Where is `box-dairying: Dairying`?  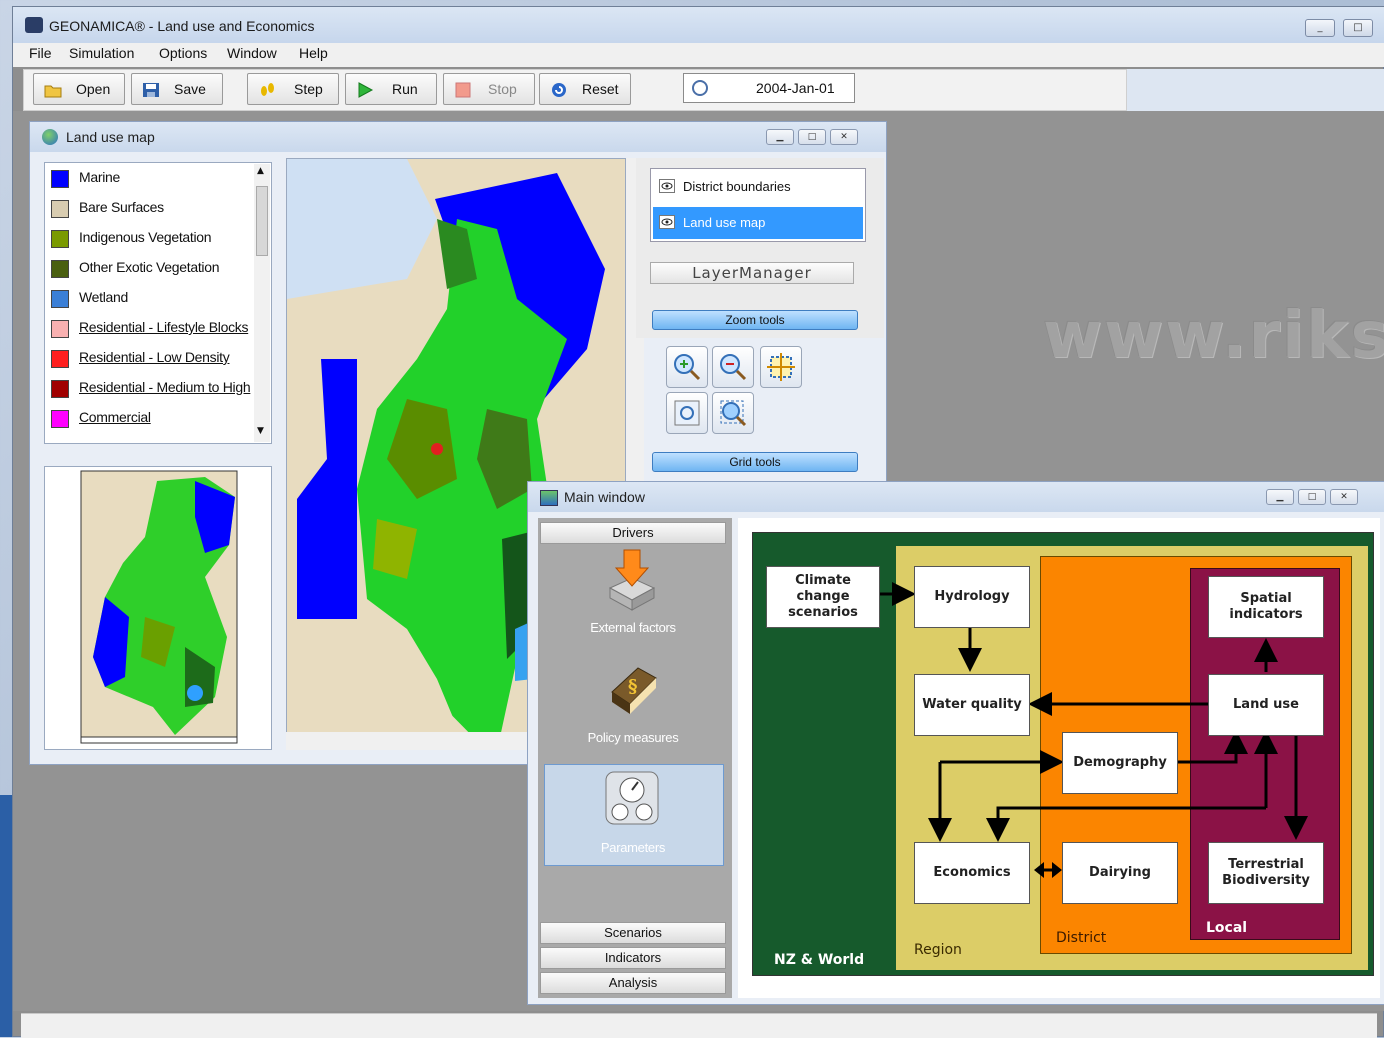
box-dairying: Dairying is located at coordinates (1120, 873).